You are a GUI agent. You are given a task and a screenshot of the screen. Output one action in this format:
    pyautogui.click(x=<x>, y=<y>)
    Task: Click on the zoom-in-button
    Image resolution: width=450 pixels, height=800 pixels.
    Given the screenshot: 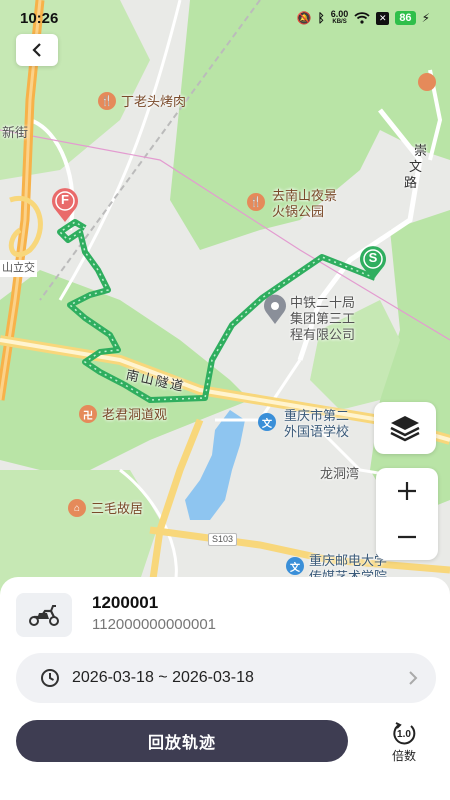 What is the action you would take?
    pyautogui.click(x=407, y=491)
    